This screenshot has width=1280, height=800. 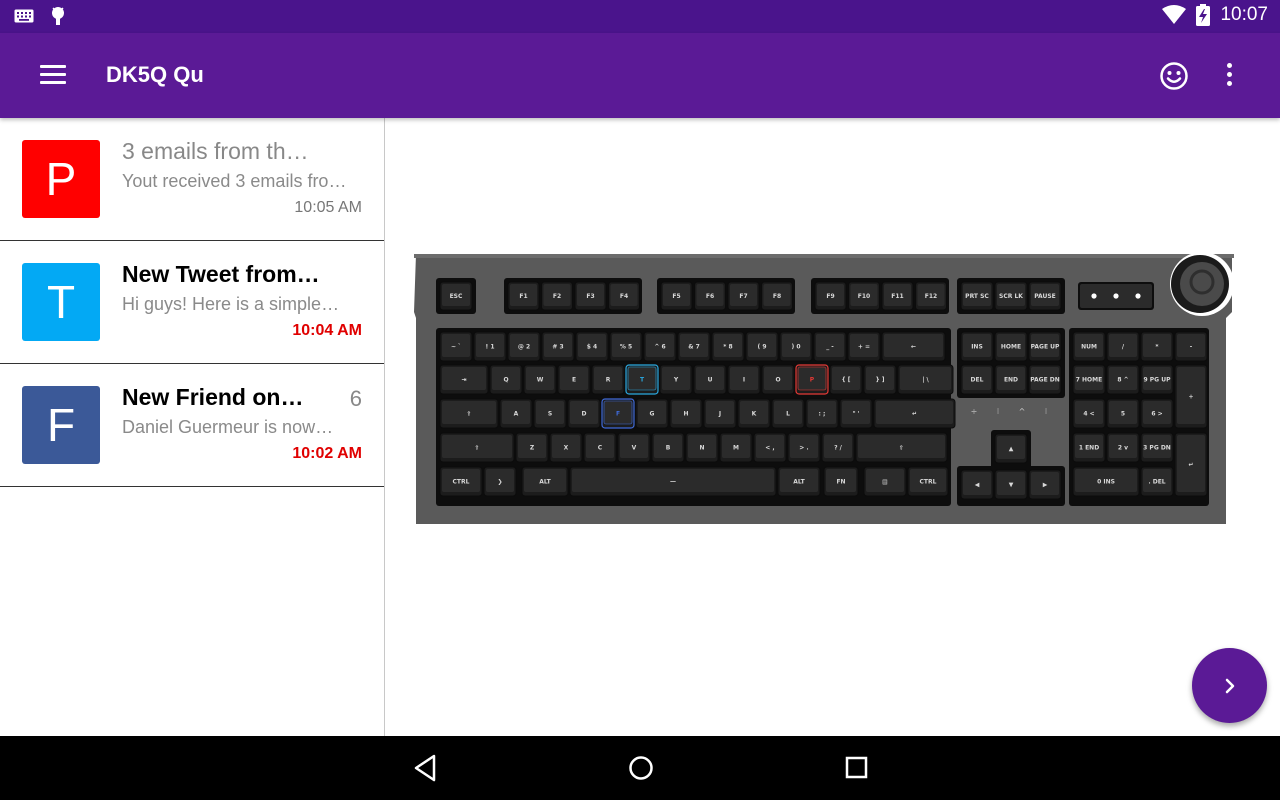 I want to click on svg-text: PAGE UP, so click(x=1045, y=347).